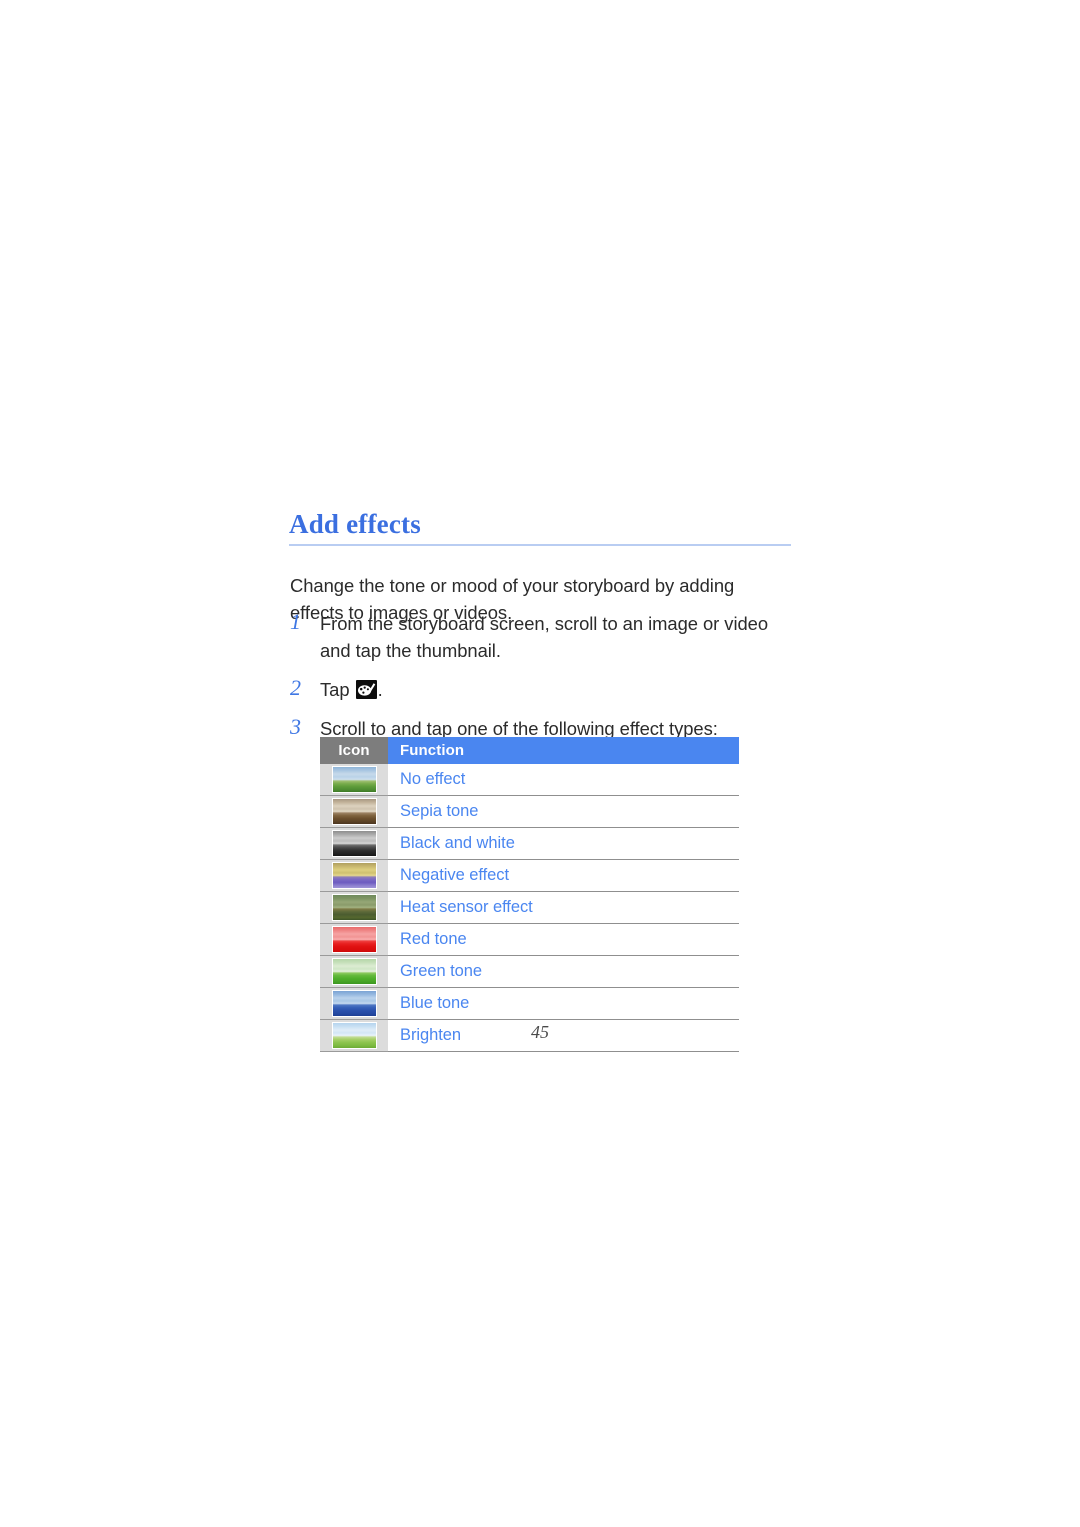  I want to click on step-number: 3, so click(295, 726).